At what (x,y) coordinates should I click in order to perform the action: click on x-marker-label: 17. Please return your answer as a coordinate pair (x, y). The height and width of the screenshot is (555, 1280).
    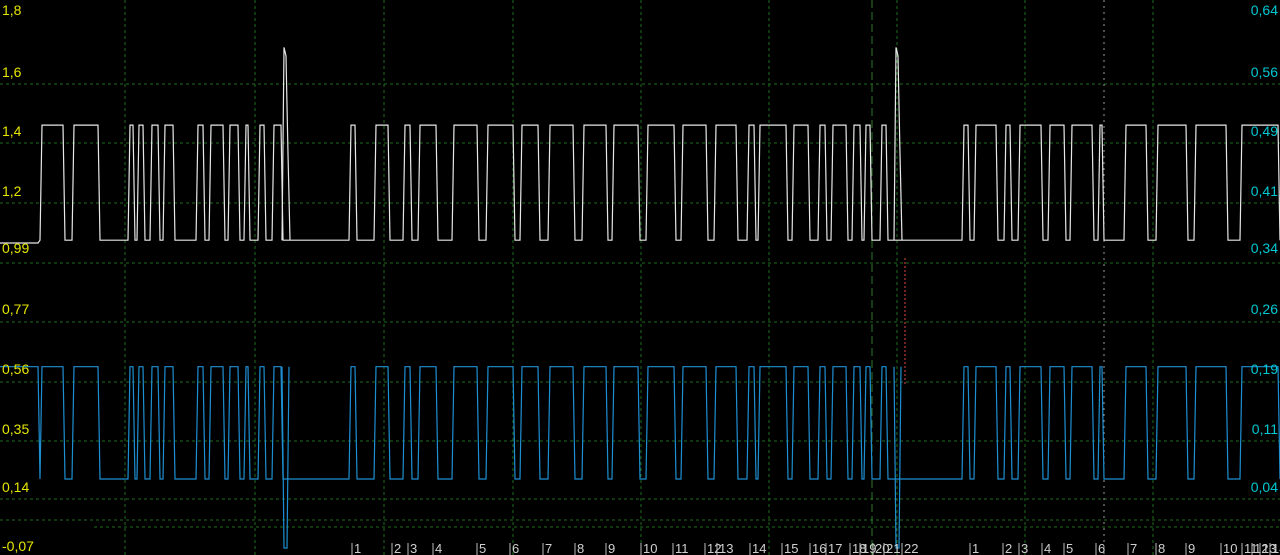
    Looking at the image, I should click on (835, 548).